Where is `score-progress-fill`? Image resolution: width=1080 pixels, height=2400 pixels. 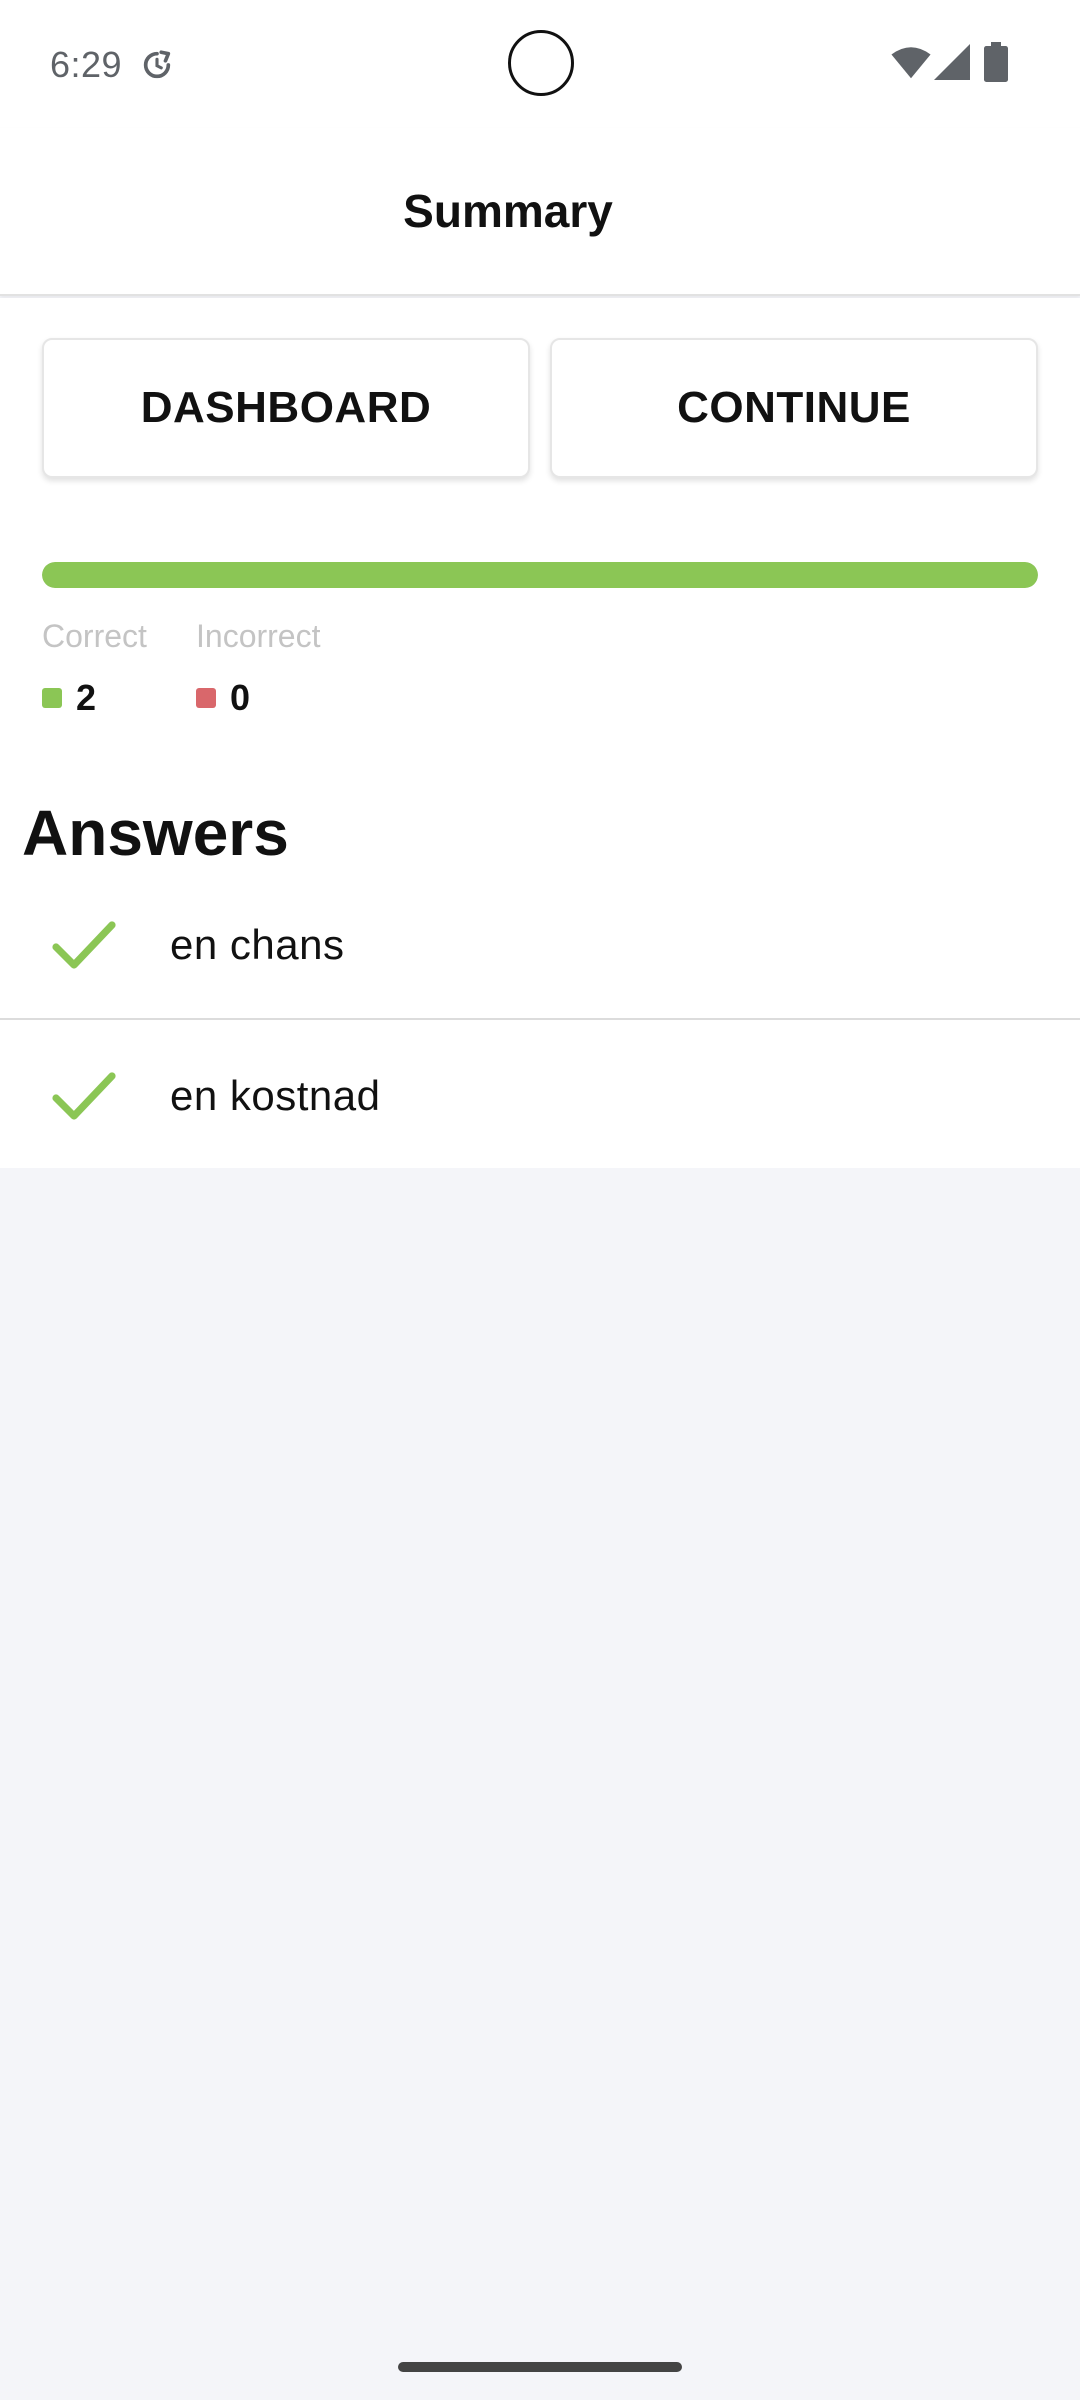 score-progress-fill is located at coordinates (540, 575).